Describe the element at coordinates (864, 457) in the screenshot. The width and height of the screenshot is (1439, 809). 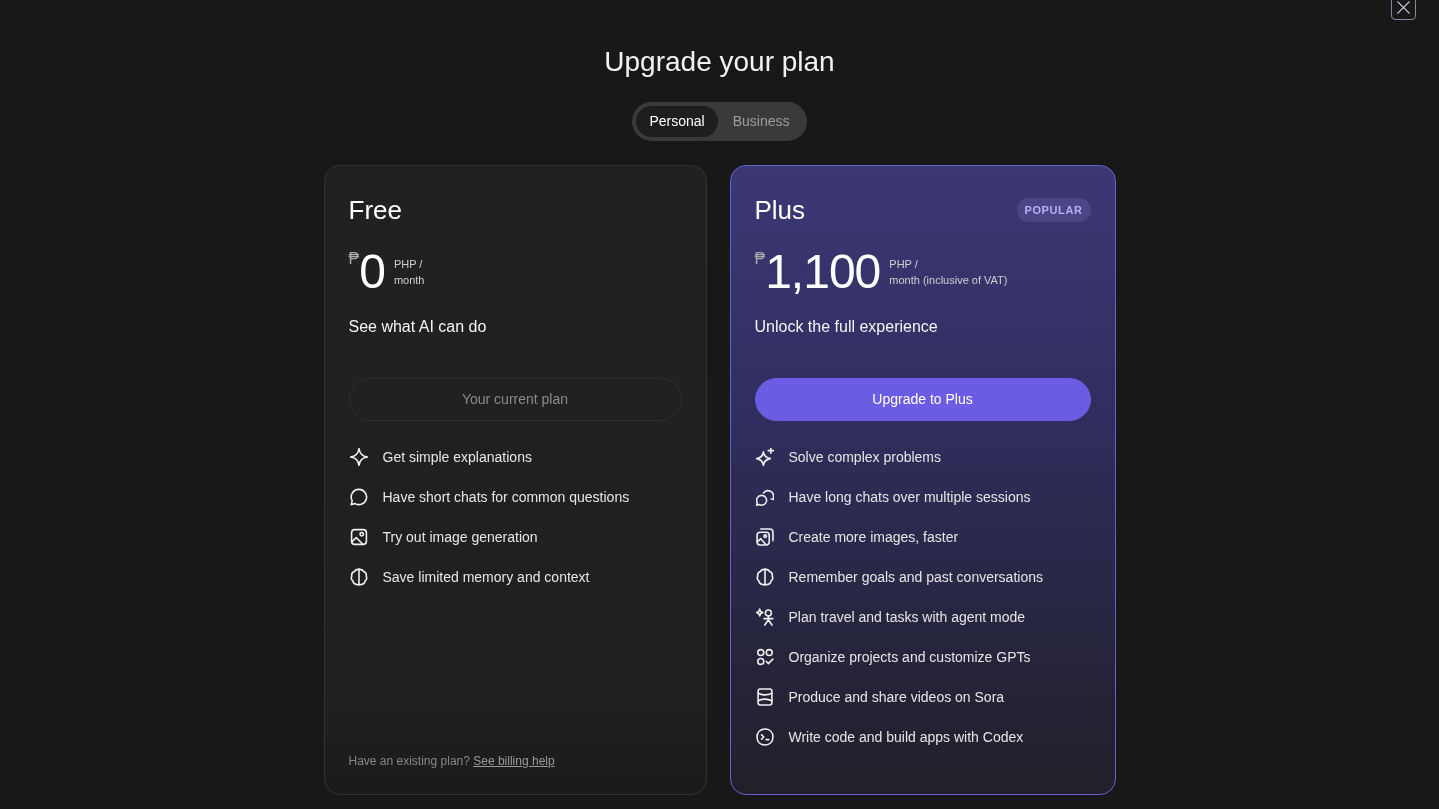
I see `feature-text: Solve complex problems` at that location.